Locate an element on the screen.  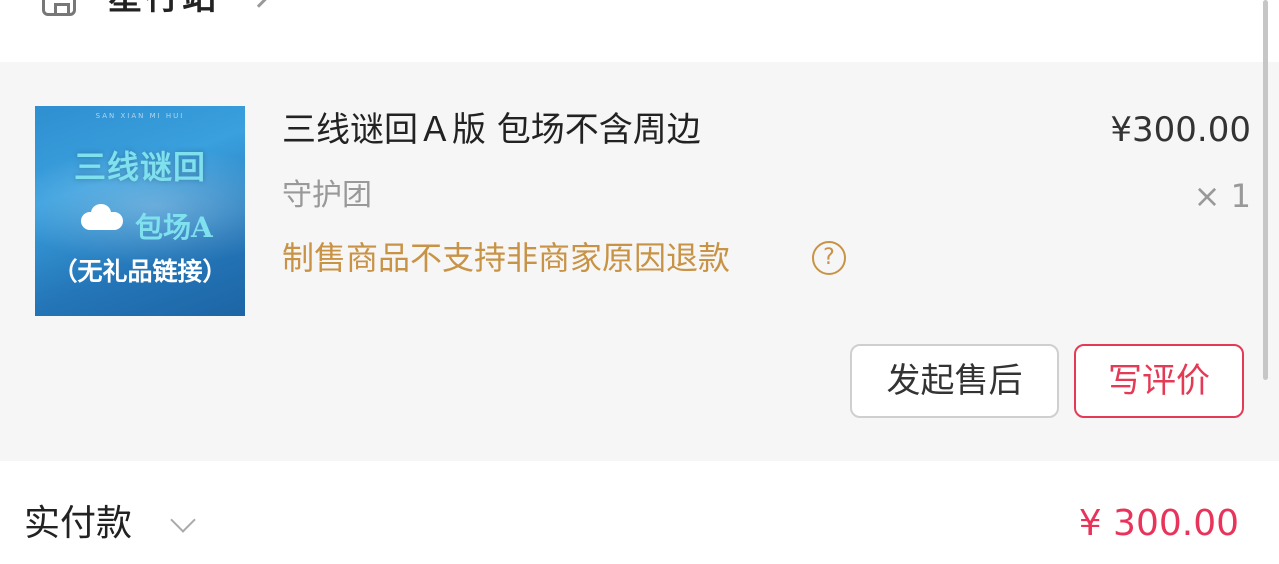
scrollbar is located at coordinates (1265, 190).